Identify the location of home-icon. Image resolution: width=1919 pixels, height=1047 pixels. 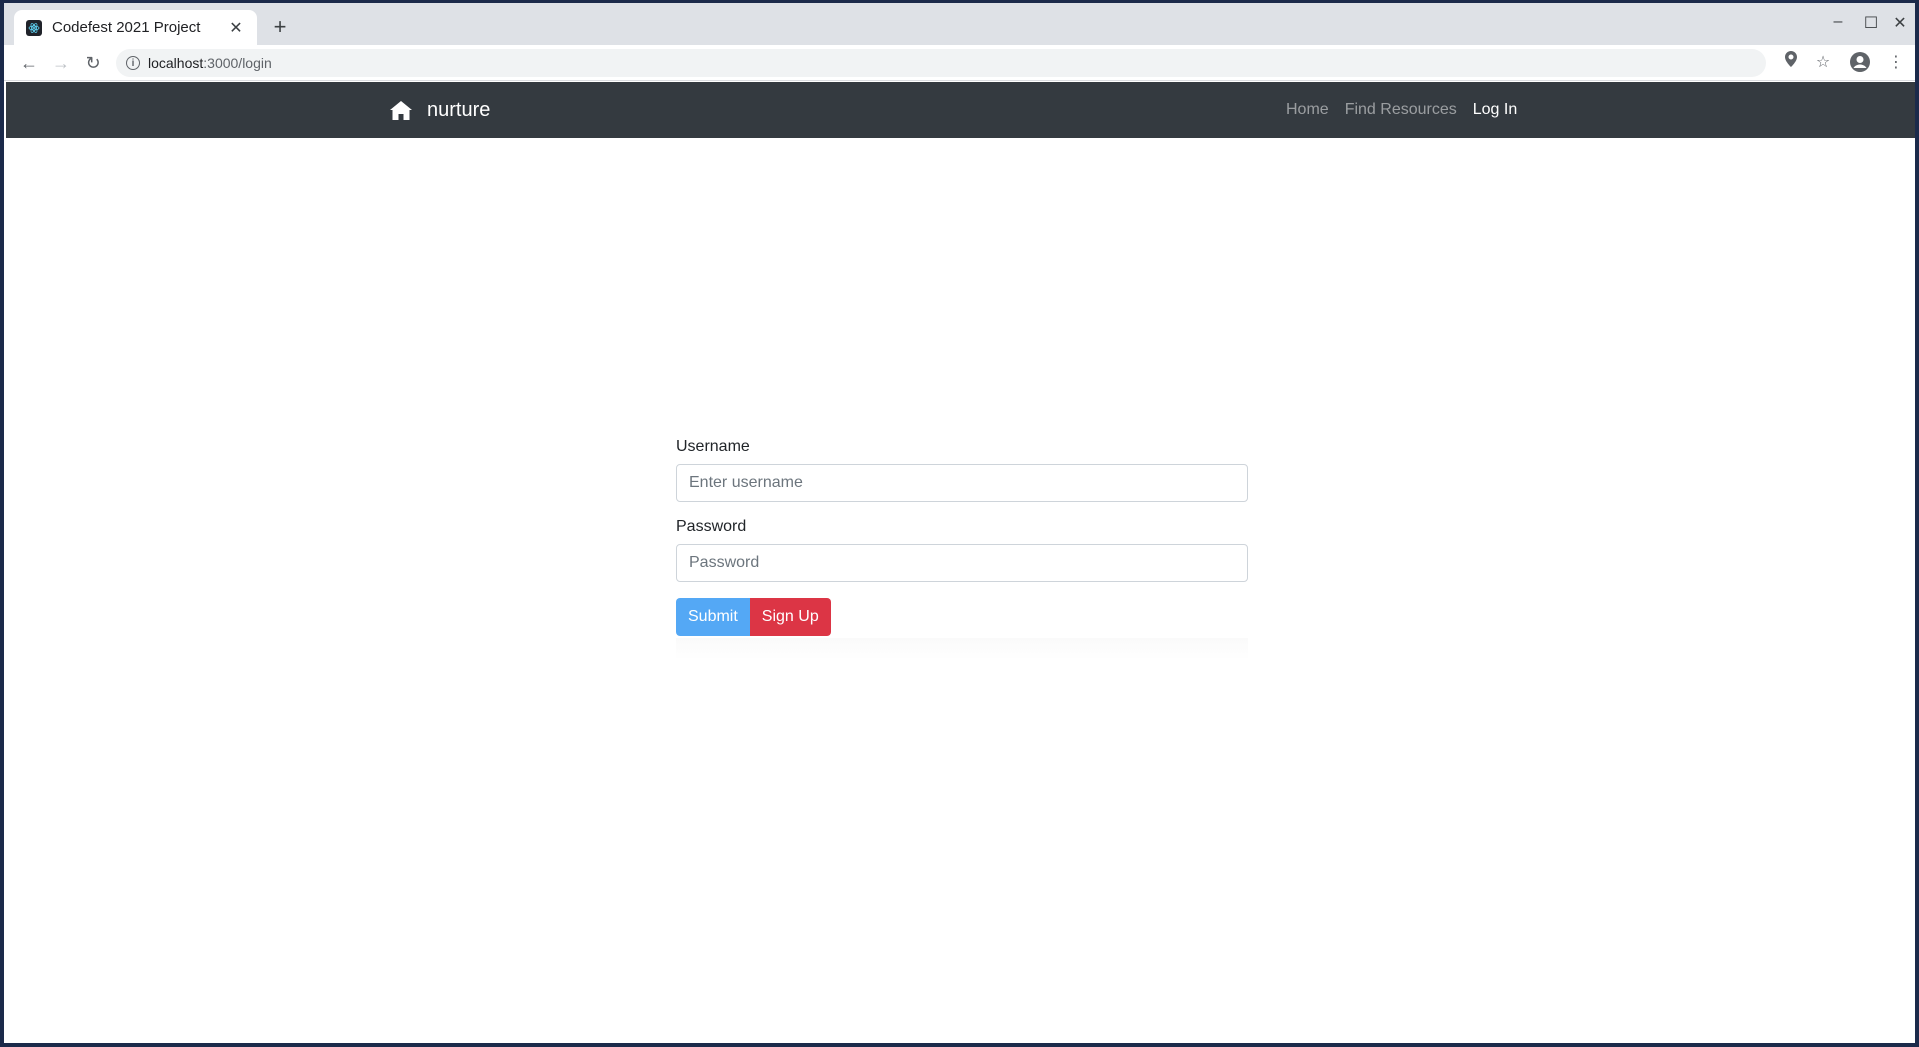
(401, 110).